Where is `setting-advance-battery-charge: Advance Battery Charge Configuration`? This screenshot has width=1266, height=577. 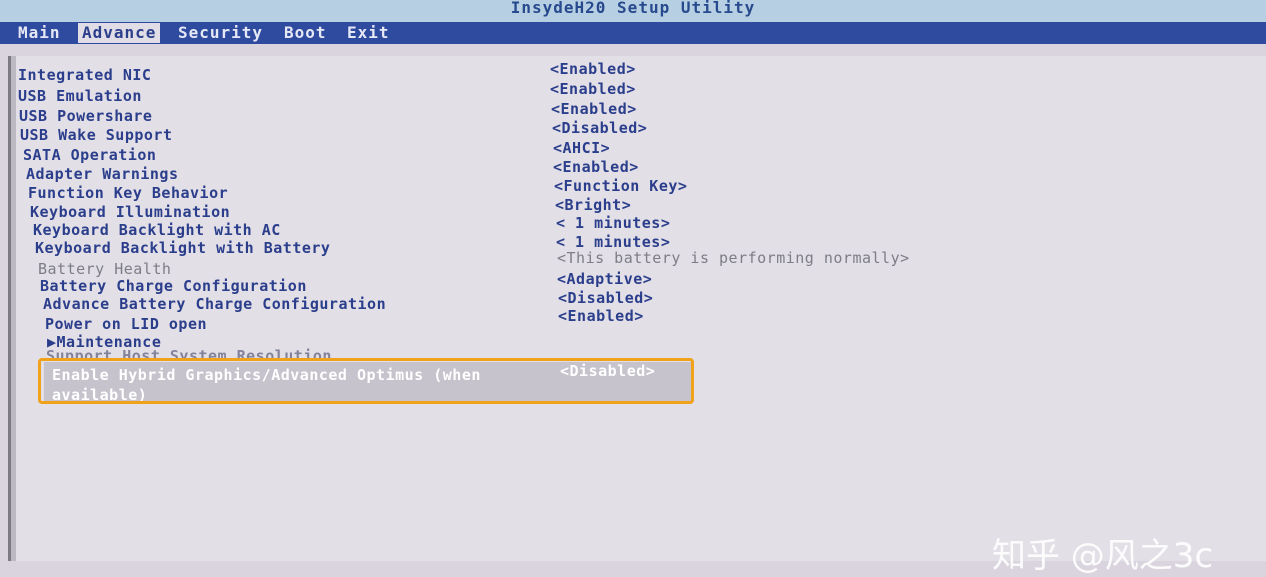
setting-advance-battery-charge: Advance Battery Charge Configuration is located at coordinates (214, 304).